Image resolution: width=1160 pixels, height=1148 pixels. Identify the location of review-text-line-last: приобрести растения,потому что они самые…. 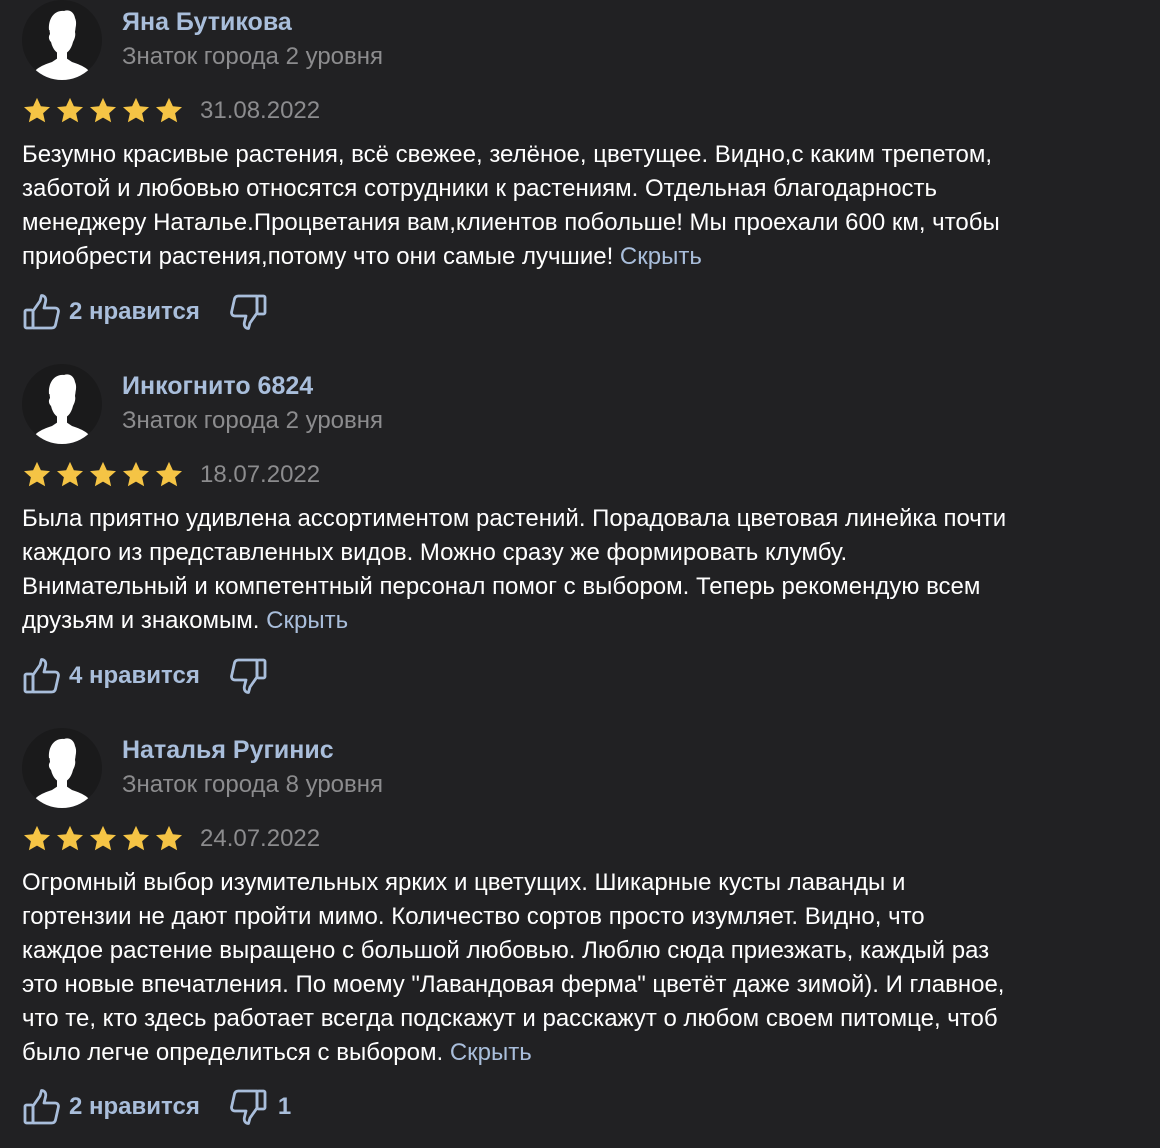
(582, 257).